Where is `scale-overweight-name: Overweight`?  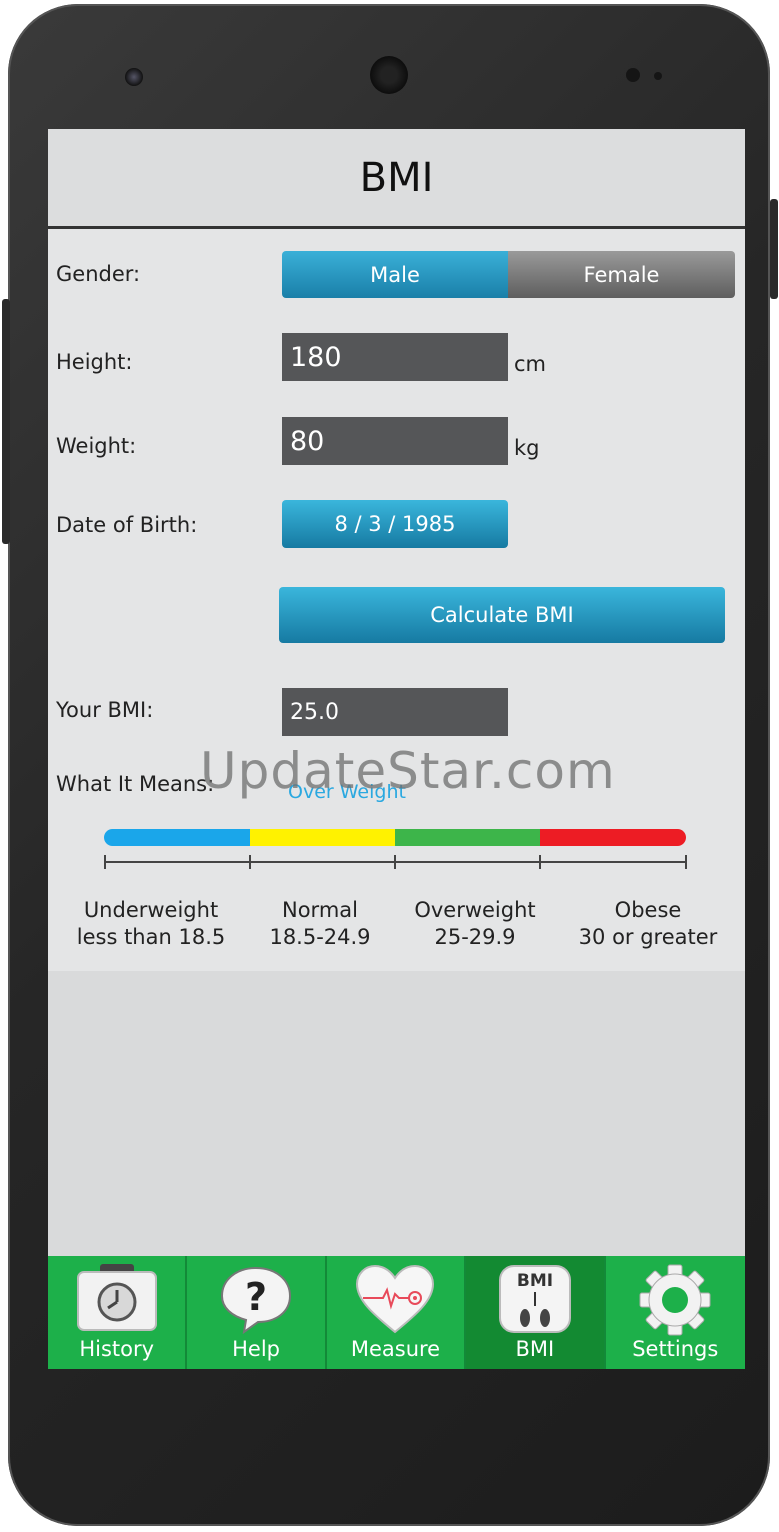
scale-overweight-name: Overweight is located at coordinates (475, 910).